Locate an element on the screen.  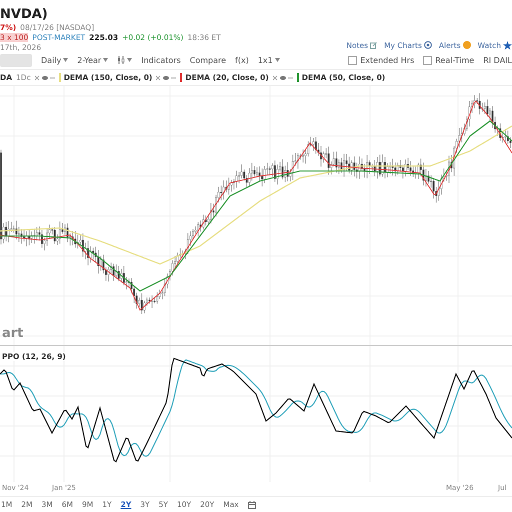
toolbar-button: Indicators is located at coordinates (161, 60).